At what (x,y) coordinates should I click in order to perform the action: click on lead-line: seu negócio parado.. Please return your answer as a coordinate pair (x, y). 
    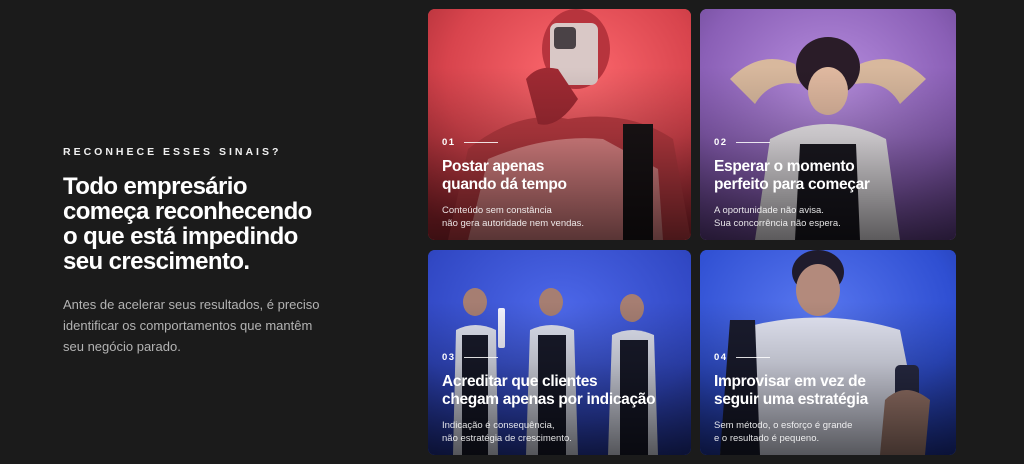
    Looking at the image, I should click on (122, 346).